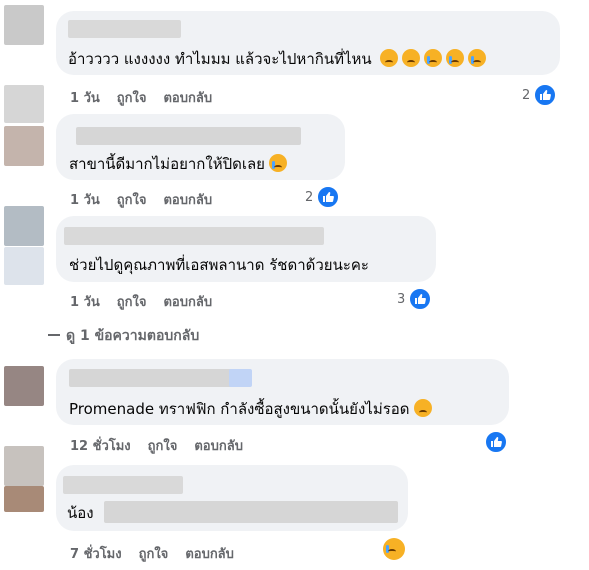  What do you see at coordinates (123, 336) in the screenshot?
I see `view-replies-link: ดู 1 ข้อความตอบกลับ` at bounding box center [123, 336].